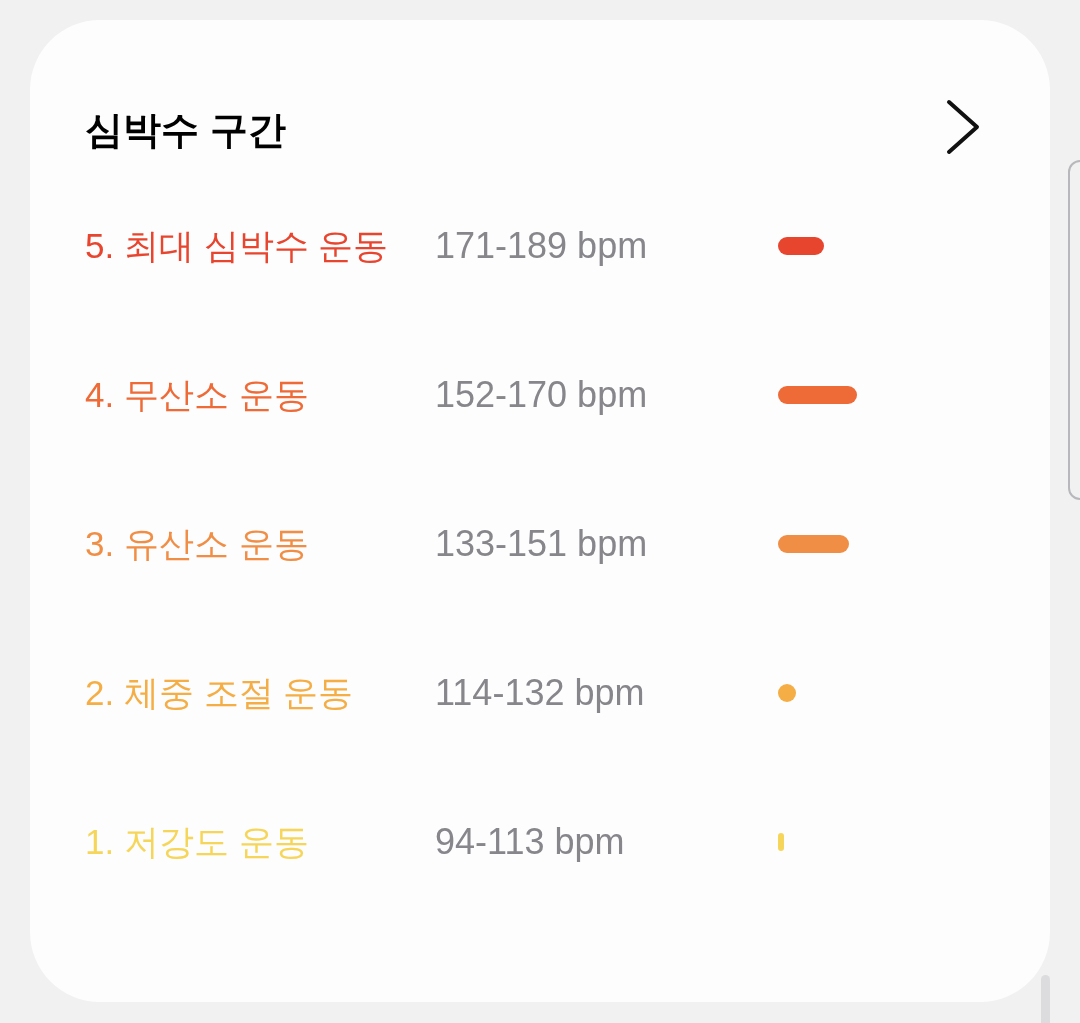 The image size is (1080, 1023). Describe the element at coordinates (185, 130) in the screenshot. I see `card-title: 심박수 구간` at that location.